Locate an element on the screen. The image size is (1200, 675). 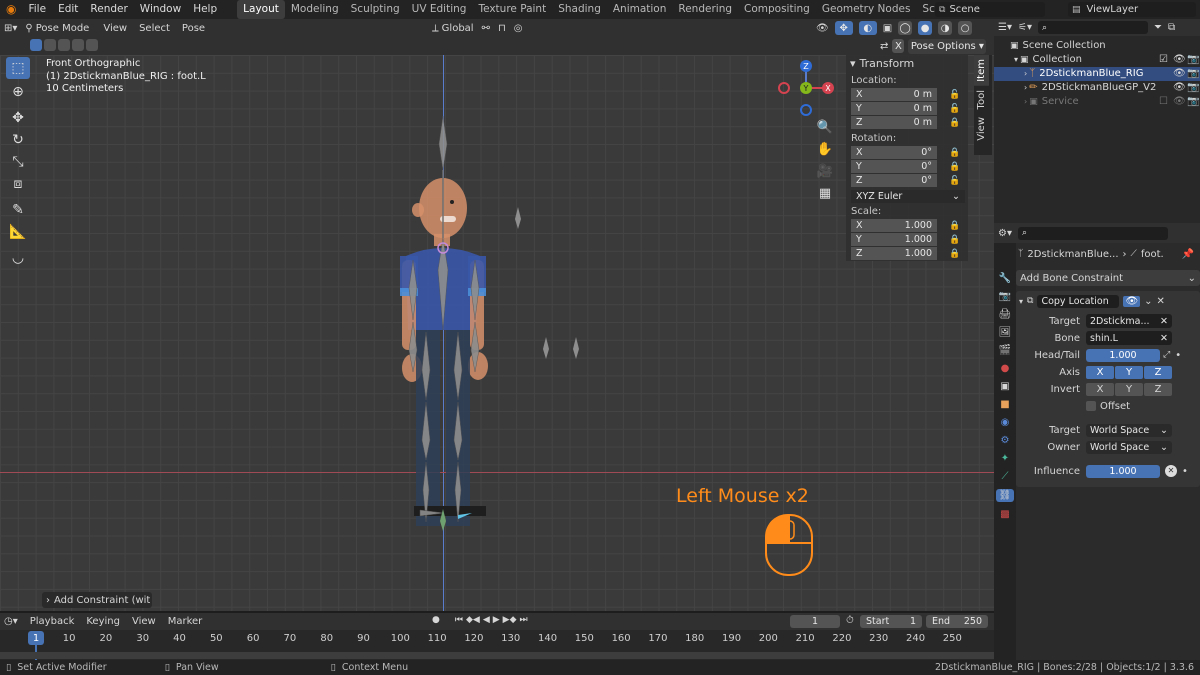
clear-icon: ✕ is located at coordinates (1164, 321).